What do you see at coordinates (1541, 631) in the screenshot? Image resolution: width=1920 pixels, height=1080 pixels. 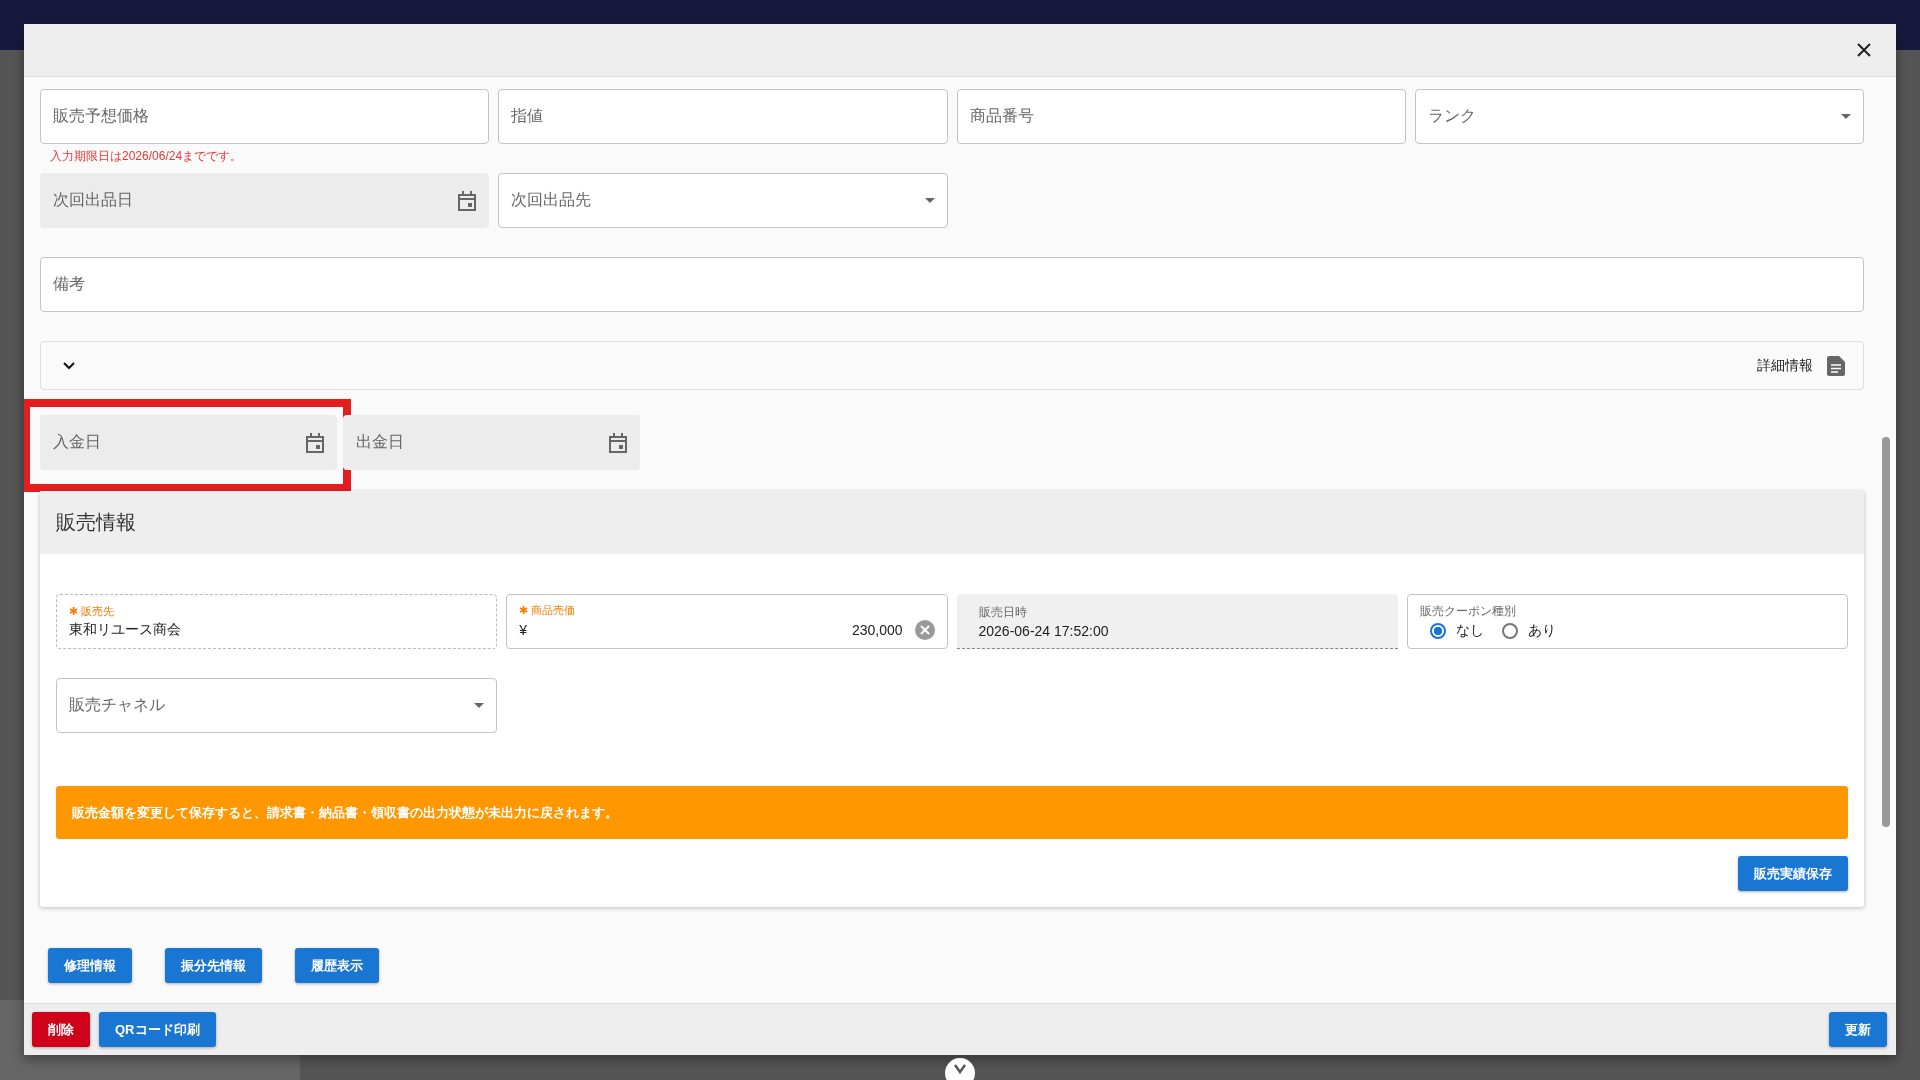 I see `radio-label: あり` at bounding box center [1541, 631].